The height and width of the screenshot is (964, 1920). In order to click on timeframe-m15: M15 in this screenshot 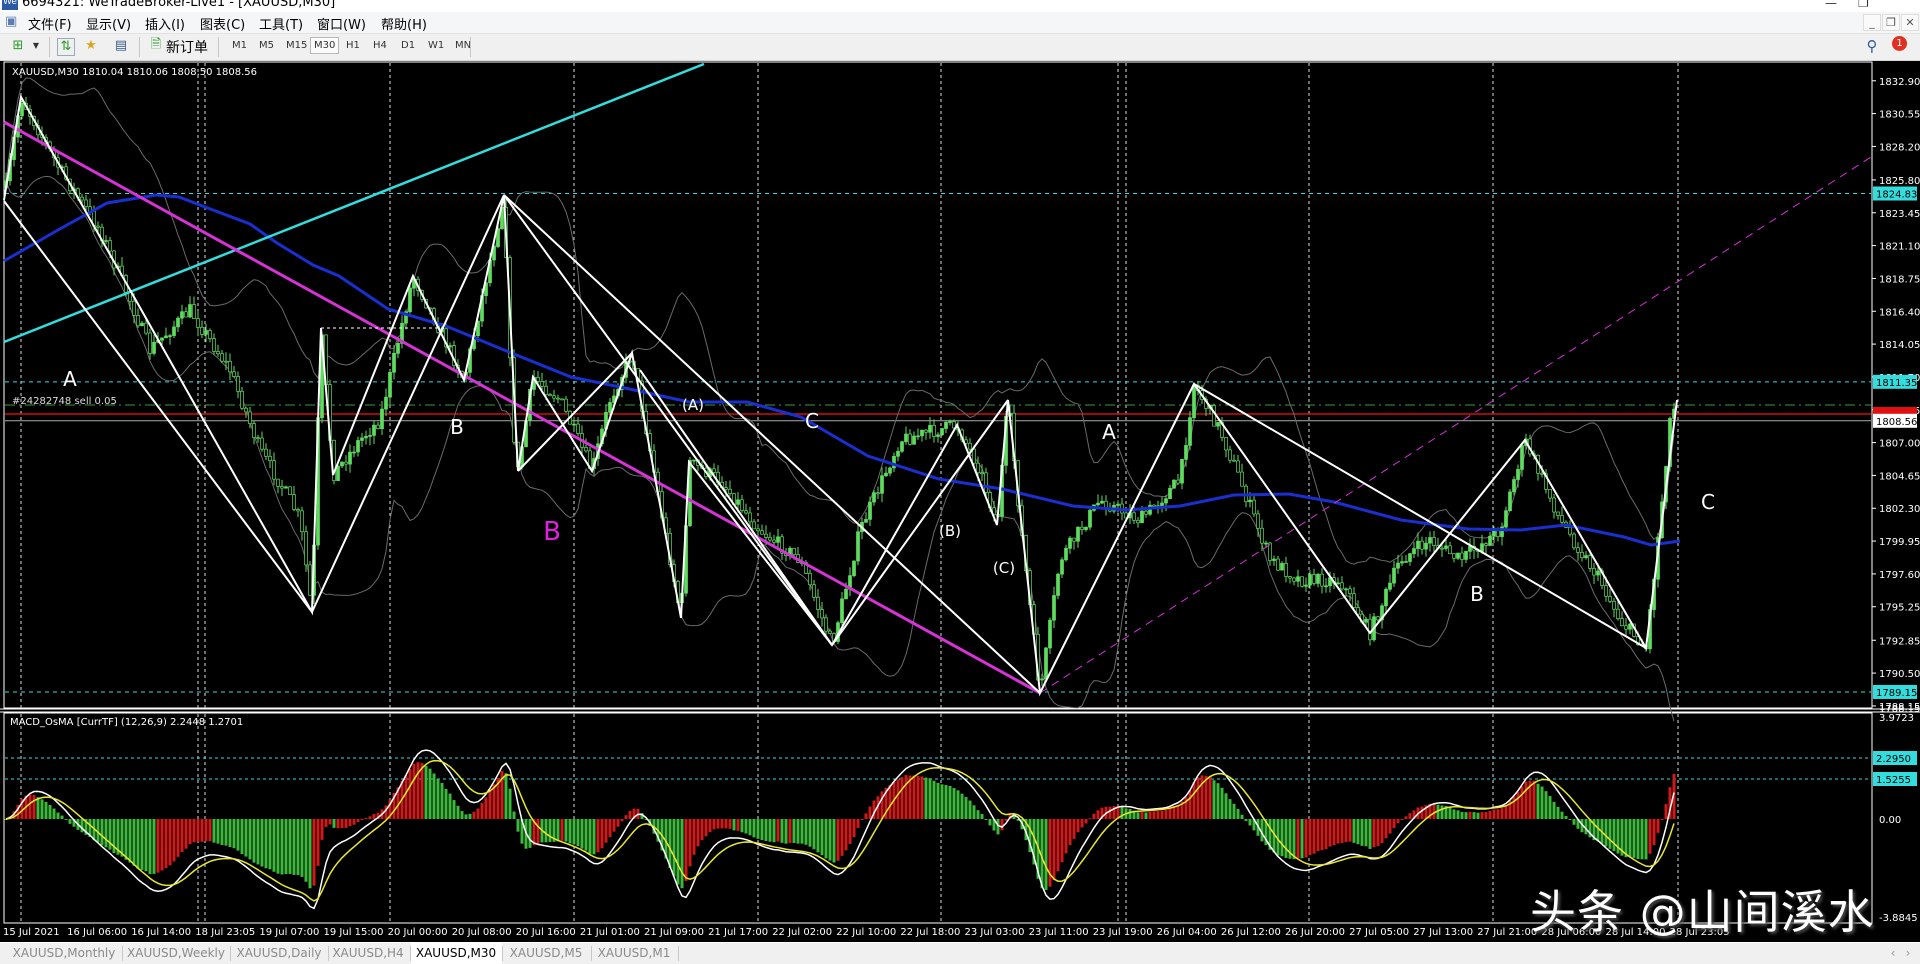, I will do `click(296, 45)`.